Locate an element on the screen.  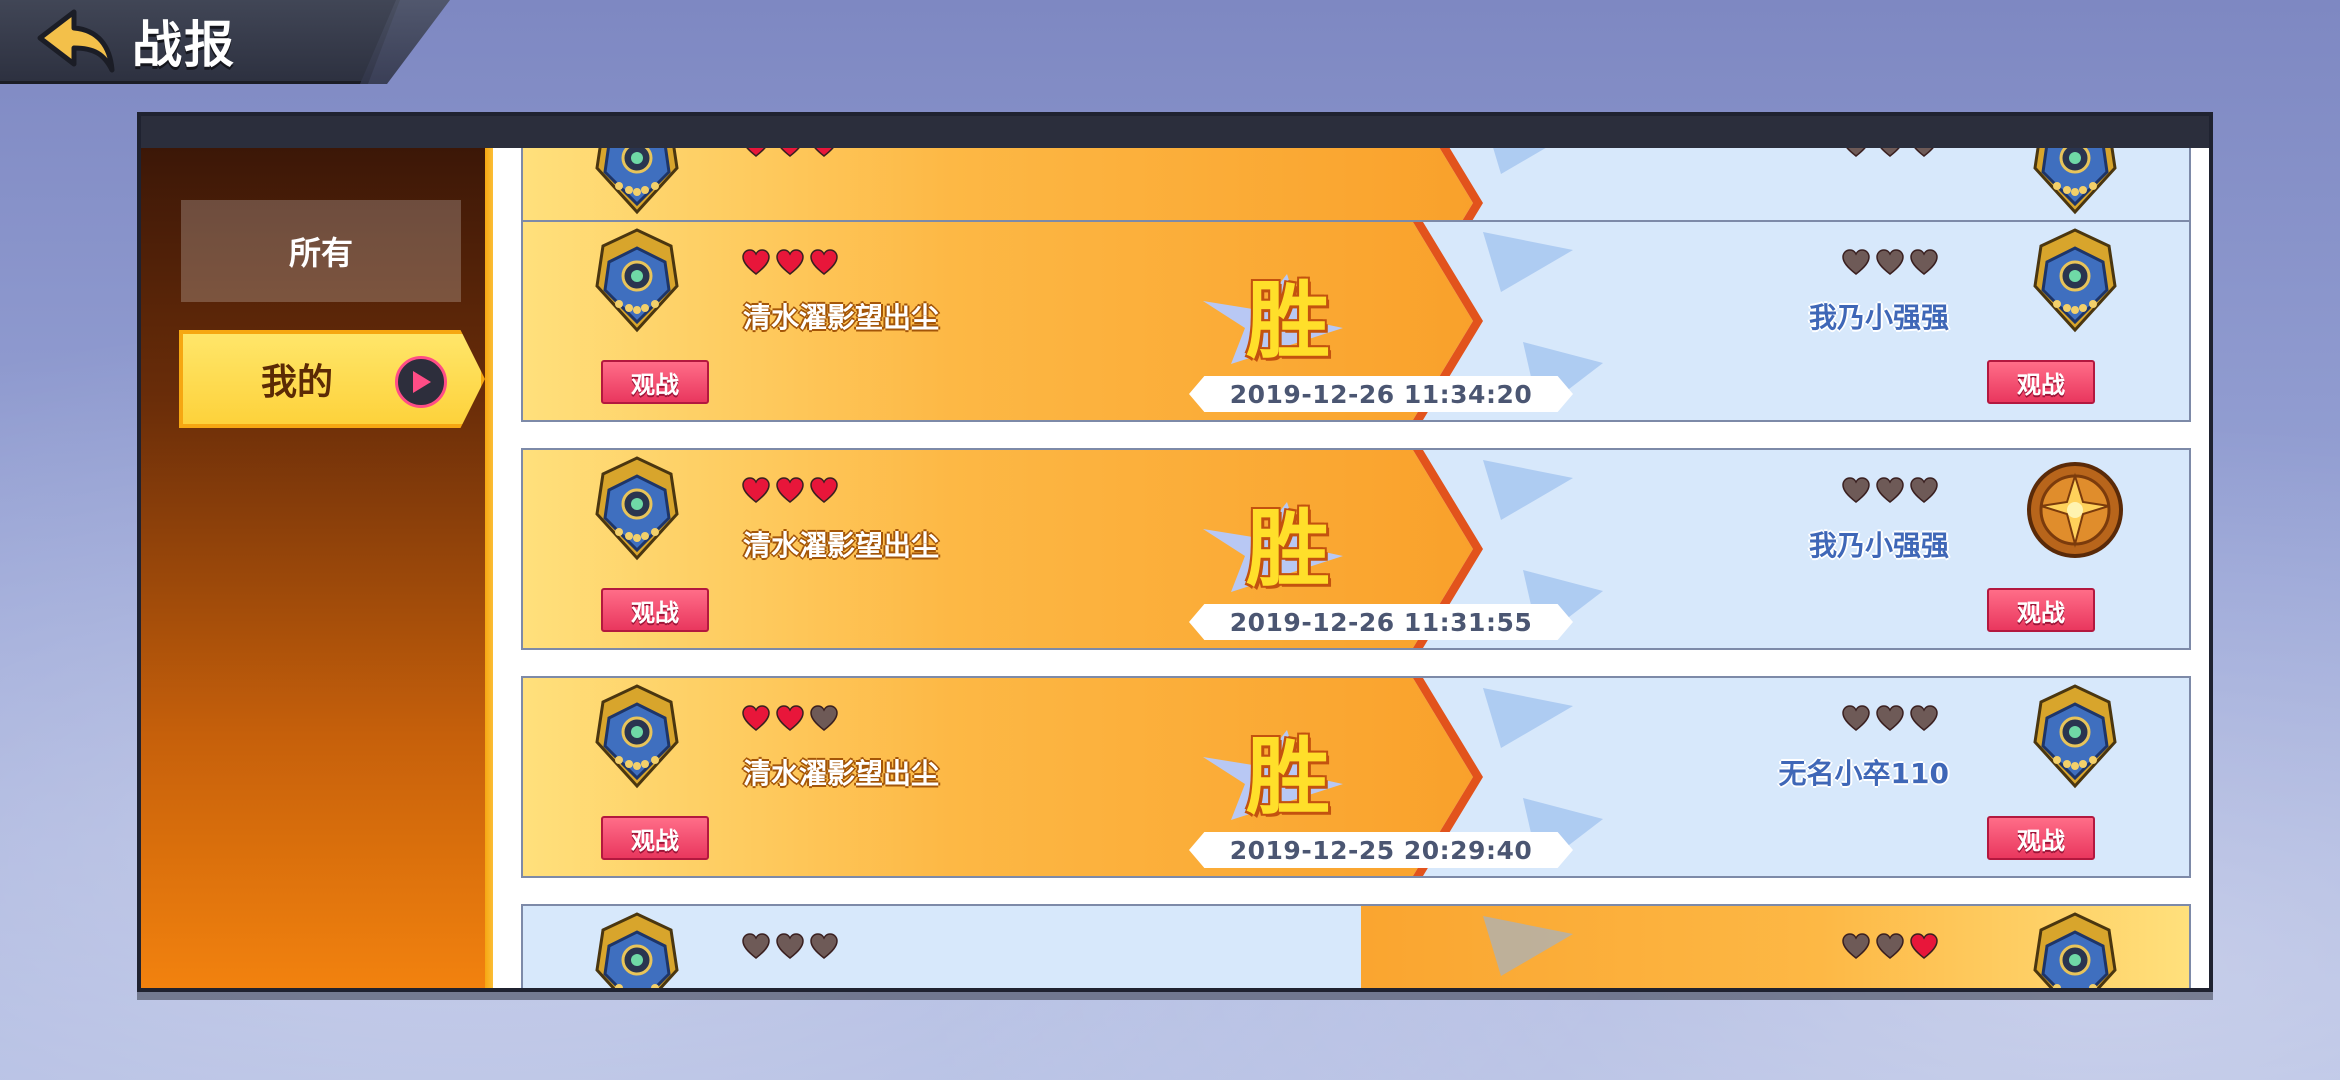
match-timestamp: 2019-12-25 20:29:40 is located at coordinates (1381, 850).